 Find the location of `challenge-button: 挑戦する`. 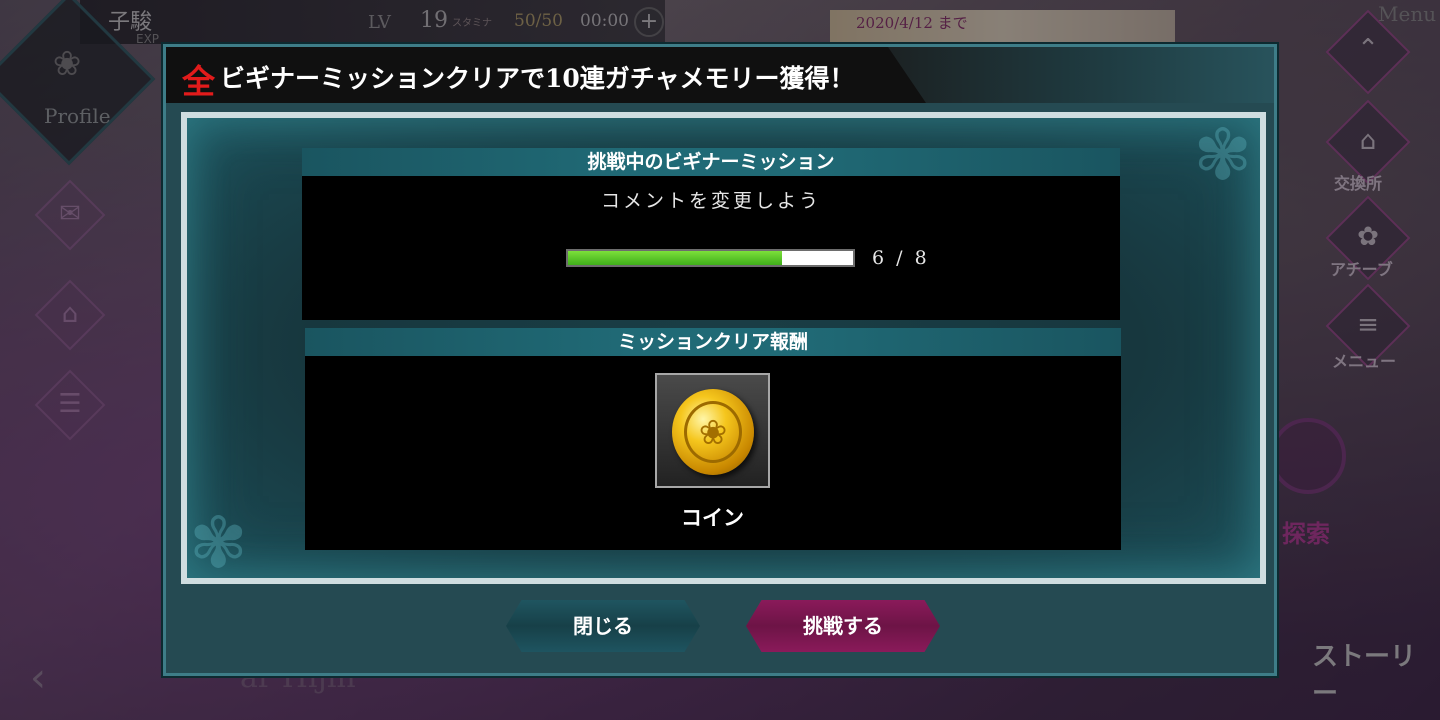

challenge-button: 挑戦する is located at coordinates (843, 626).